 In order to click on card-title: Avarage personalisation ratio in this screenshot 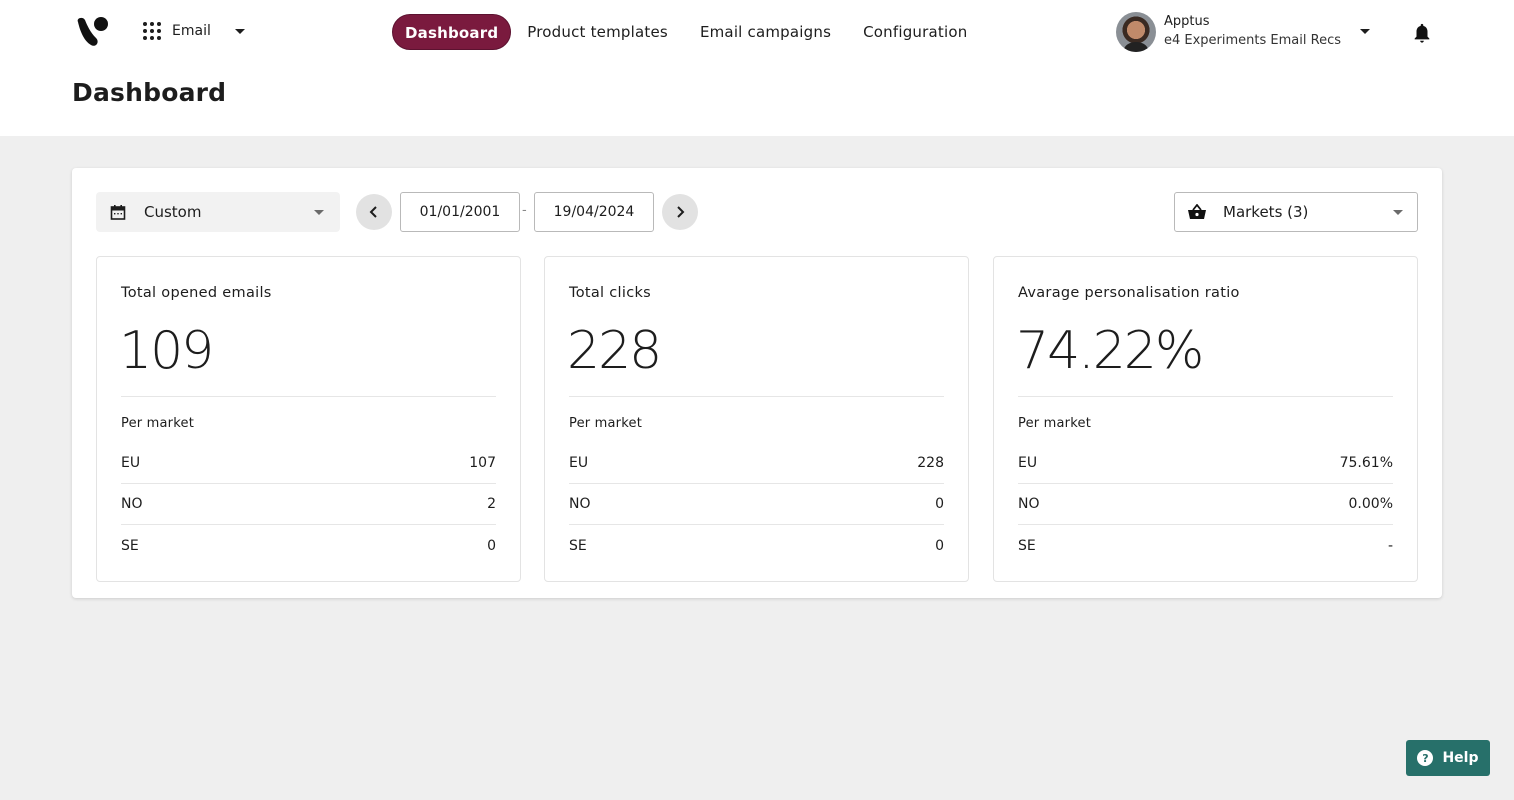, I will do `click(1129, 293)`.